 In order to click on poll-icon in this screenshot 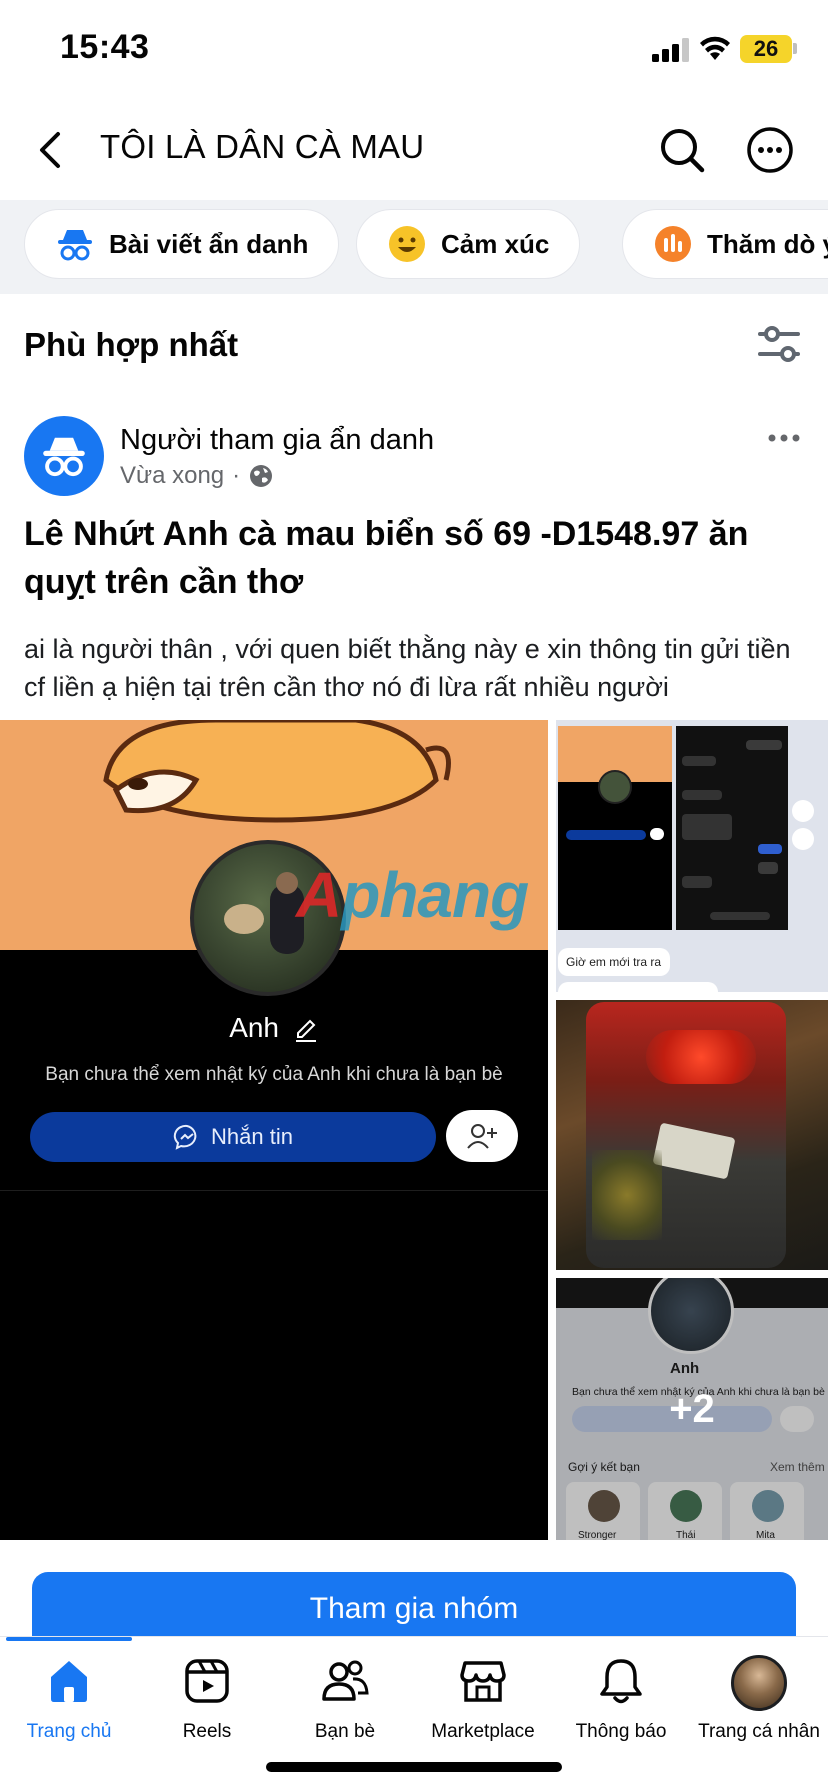, I will do `click(673, 244)`.